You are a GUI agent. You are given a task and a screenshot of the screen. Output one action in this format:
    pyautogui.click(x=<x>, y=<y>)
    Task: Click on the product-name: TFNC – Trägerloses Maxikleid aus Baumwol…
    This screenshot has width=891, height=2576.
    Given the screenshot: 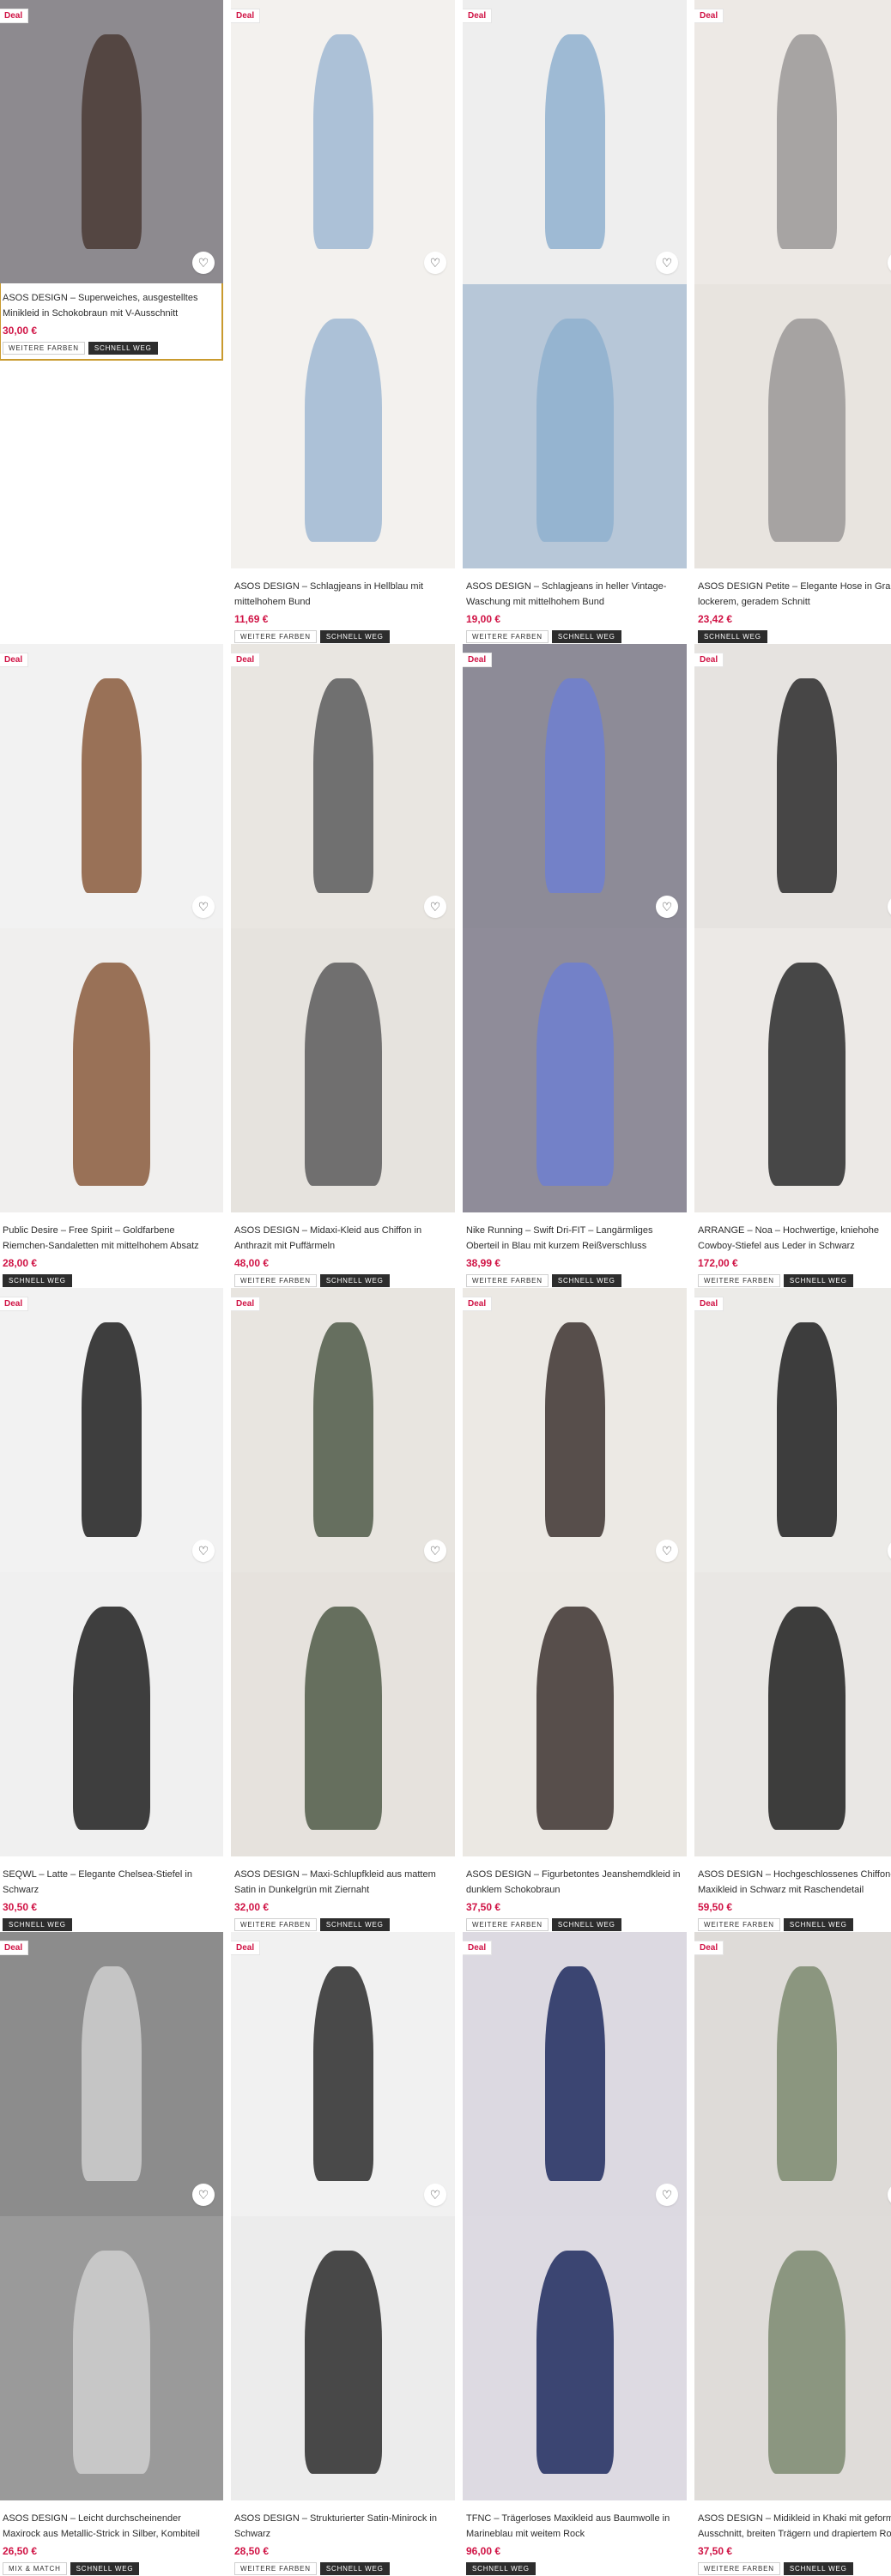 What is the action you would take?
    pyautogui.click(x=574, y=2526)
    